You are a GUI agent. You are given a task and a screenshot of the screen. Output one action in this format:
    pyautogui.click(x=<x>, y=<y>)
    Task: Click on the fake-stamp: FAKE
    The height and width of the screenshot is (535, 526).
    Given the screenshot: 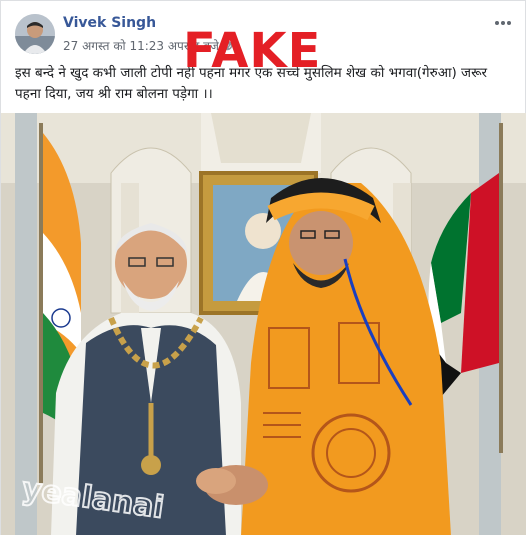 What is the action you would take?
    pyautogui.click(x=252, y=51)
    